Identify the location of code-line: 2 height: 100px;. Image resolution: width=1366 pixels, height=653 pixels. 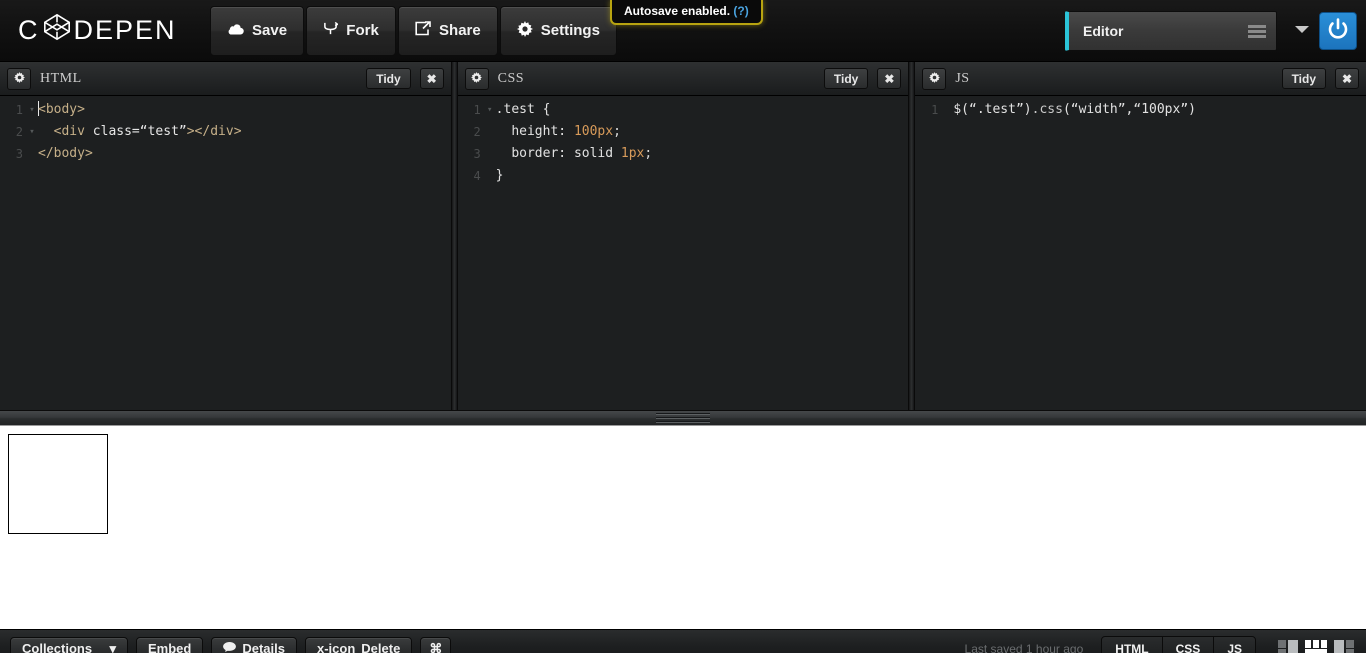
(683, 132).